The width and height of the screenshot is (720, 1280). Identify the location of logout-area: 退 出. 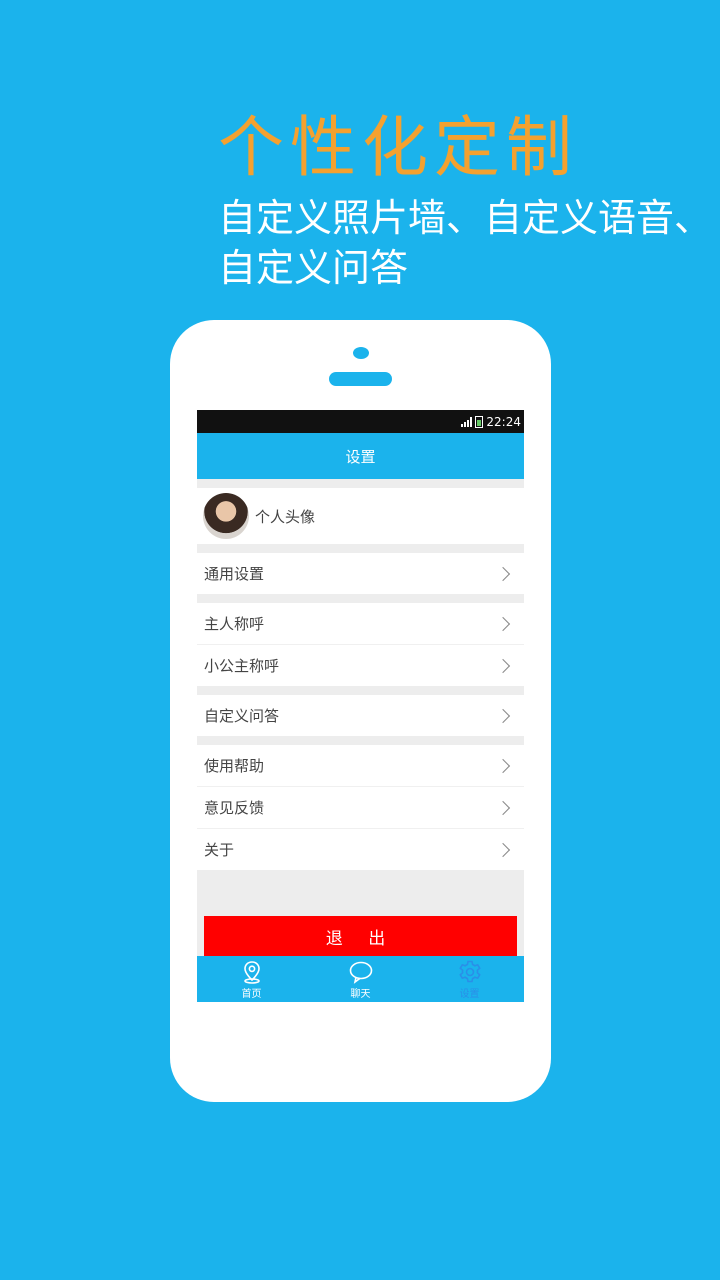
(360, 913).